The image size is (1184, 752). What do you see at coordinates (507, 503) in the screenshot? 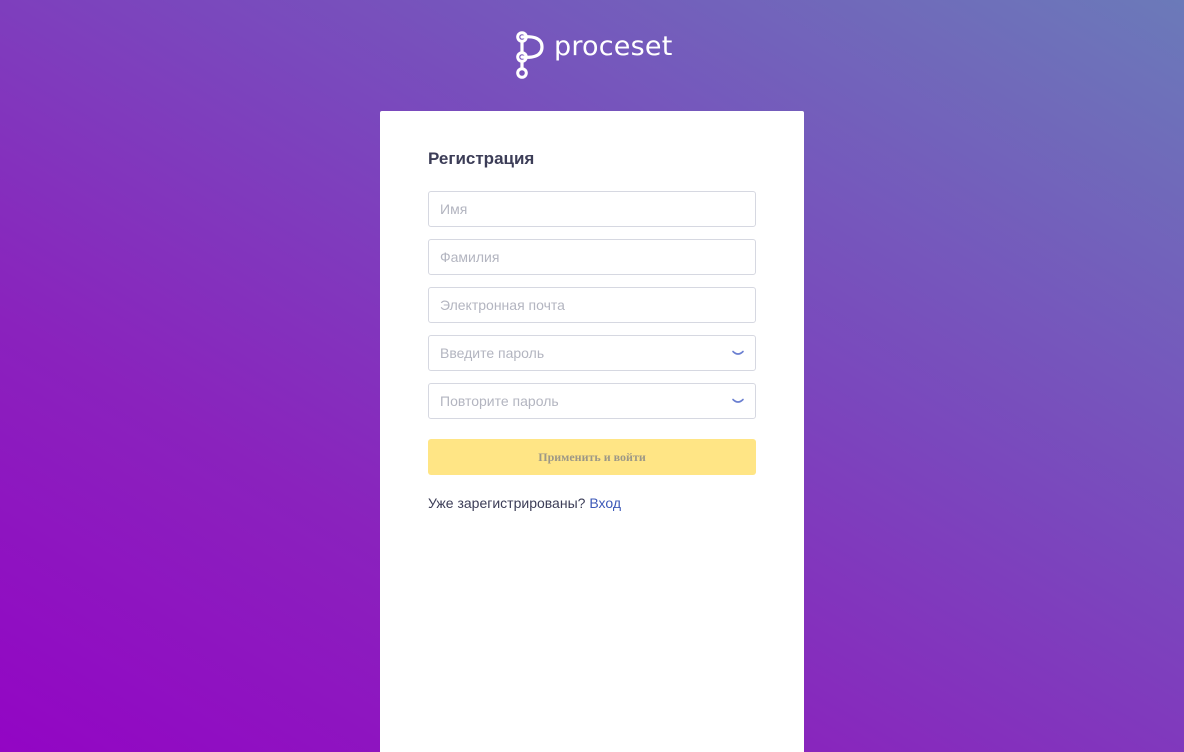
I see `login-prompt-text: Уже зарегистрированы?` at bounding box center [507, 503].